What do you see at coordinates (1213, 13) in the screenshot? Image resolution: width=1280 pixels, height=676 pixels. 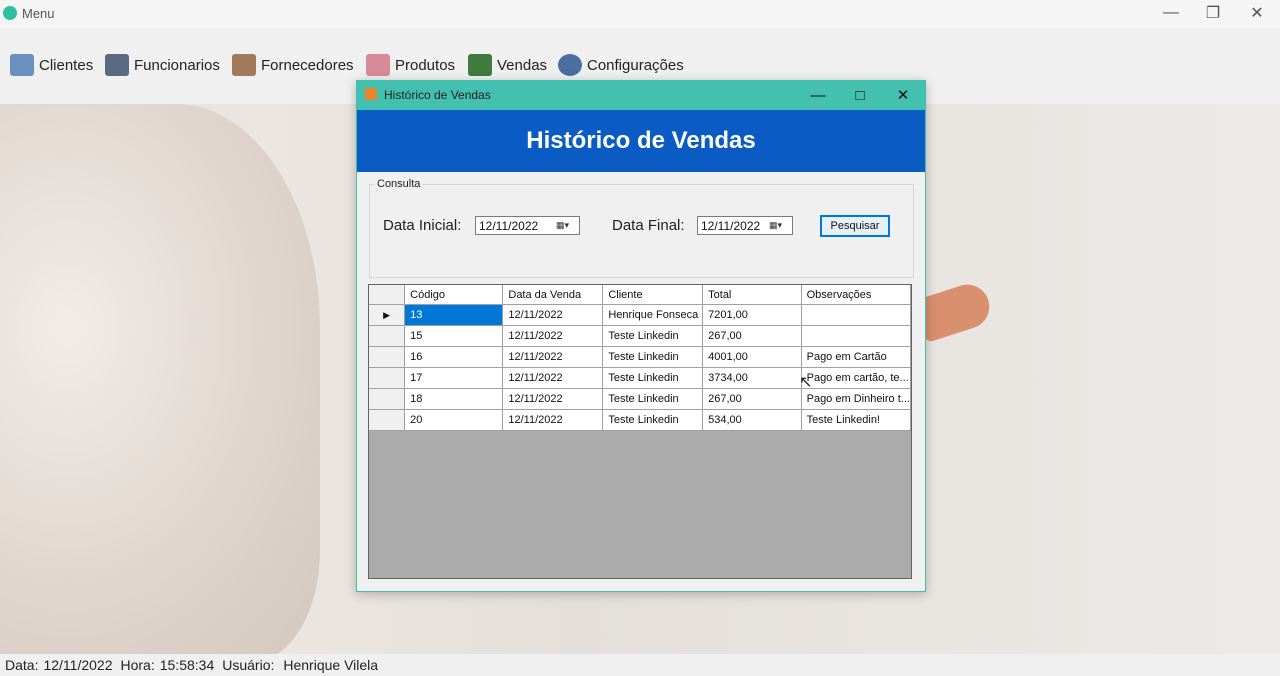 I see `restore-button: ❐` at bounding box center [1213, 13].